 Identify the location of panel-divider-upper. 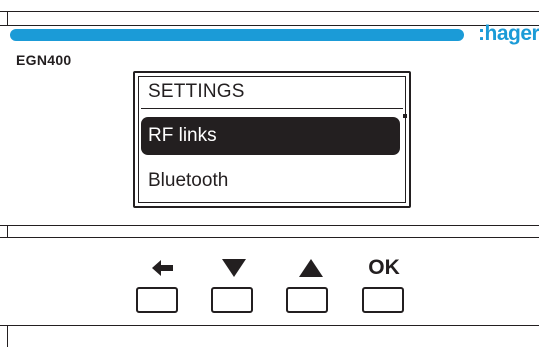
(269, 225).